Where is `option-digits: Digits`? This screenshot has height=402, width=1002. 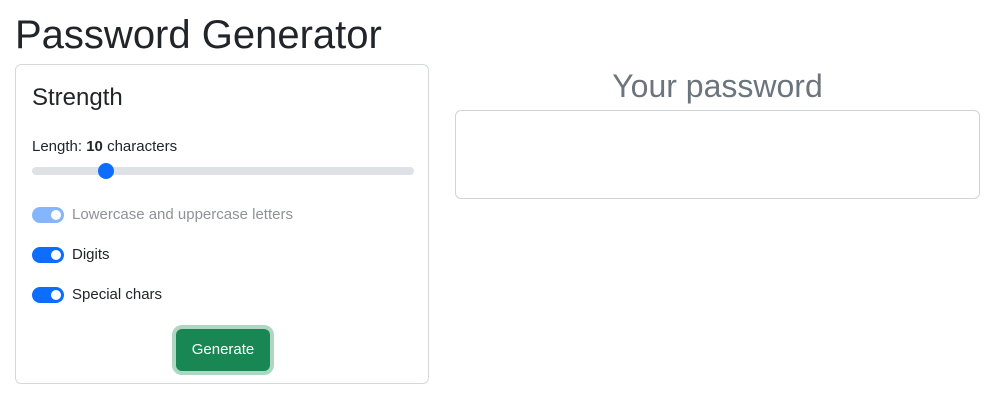
option-digits: Digits is located at coordinates (71, 255).